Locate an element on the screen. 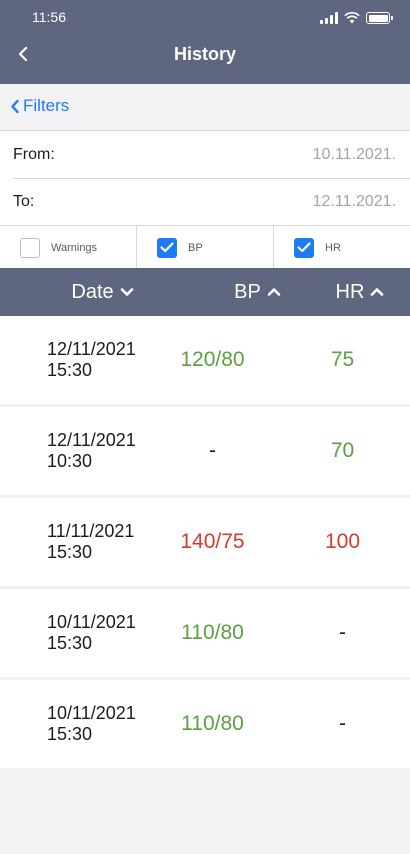  row-bp: 120/80 is located at coordinates (212, 359).